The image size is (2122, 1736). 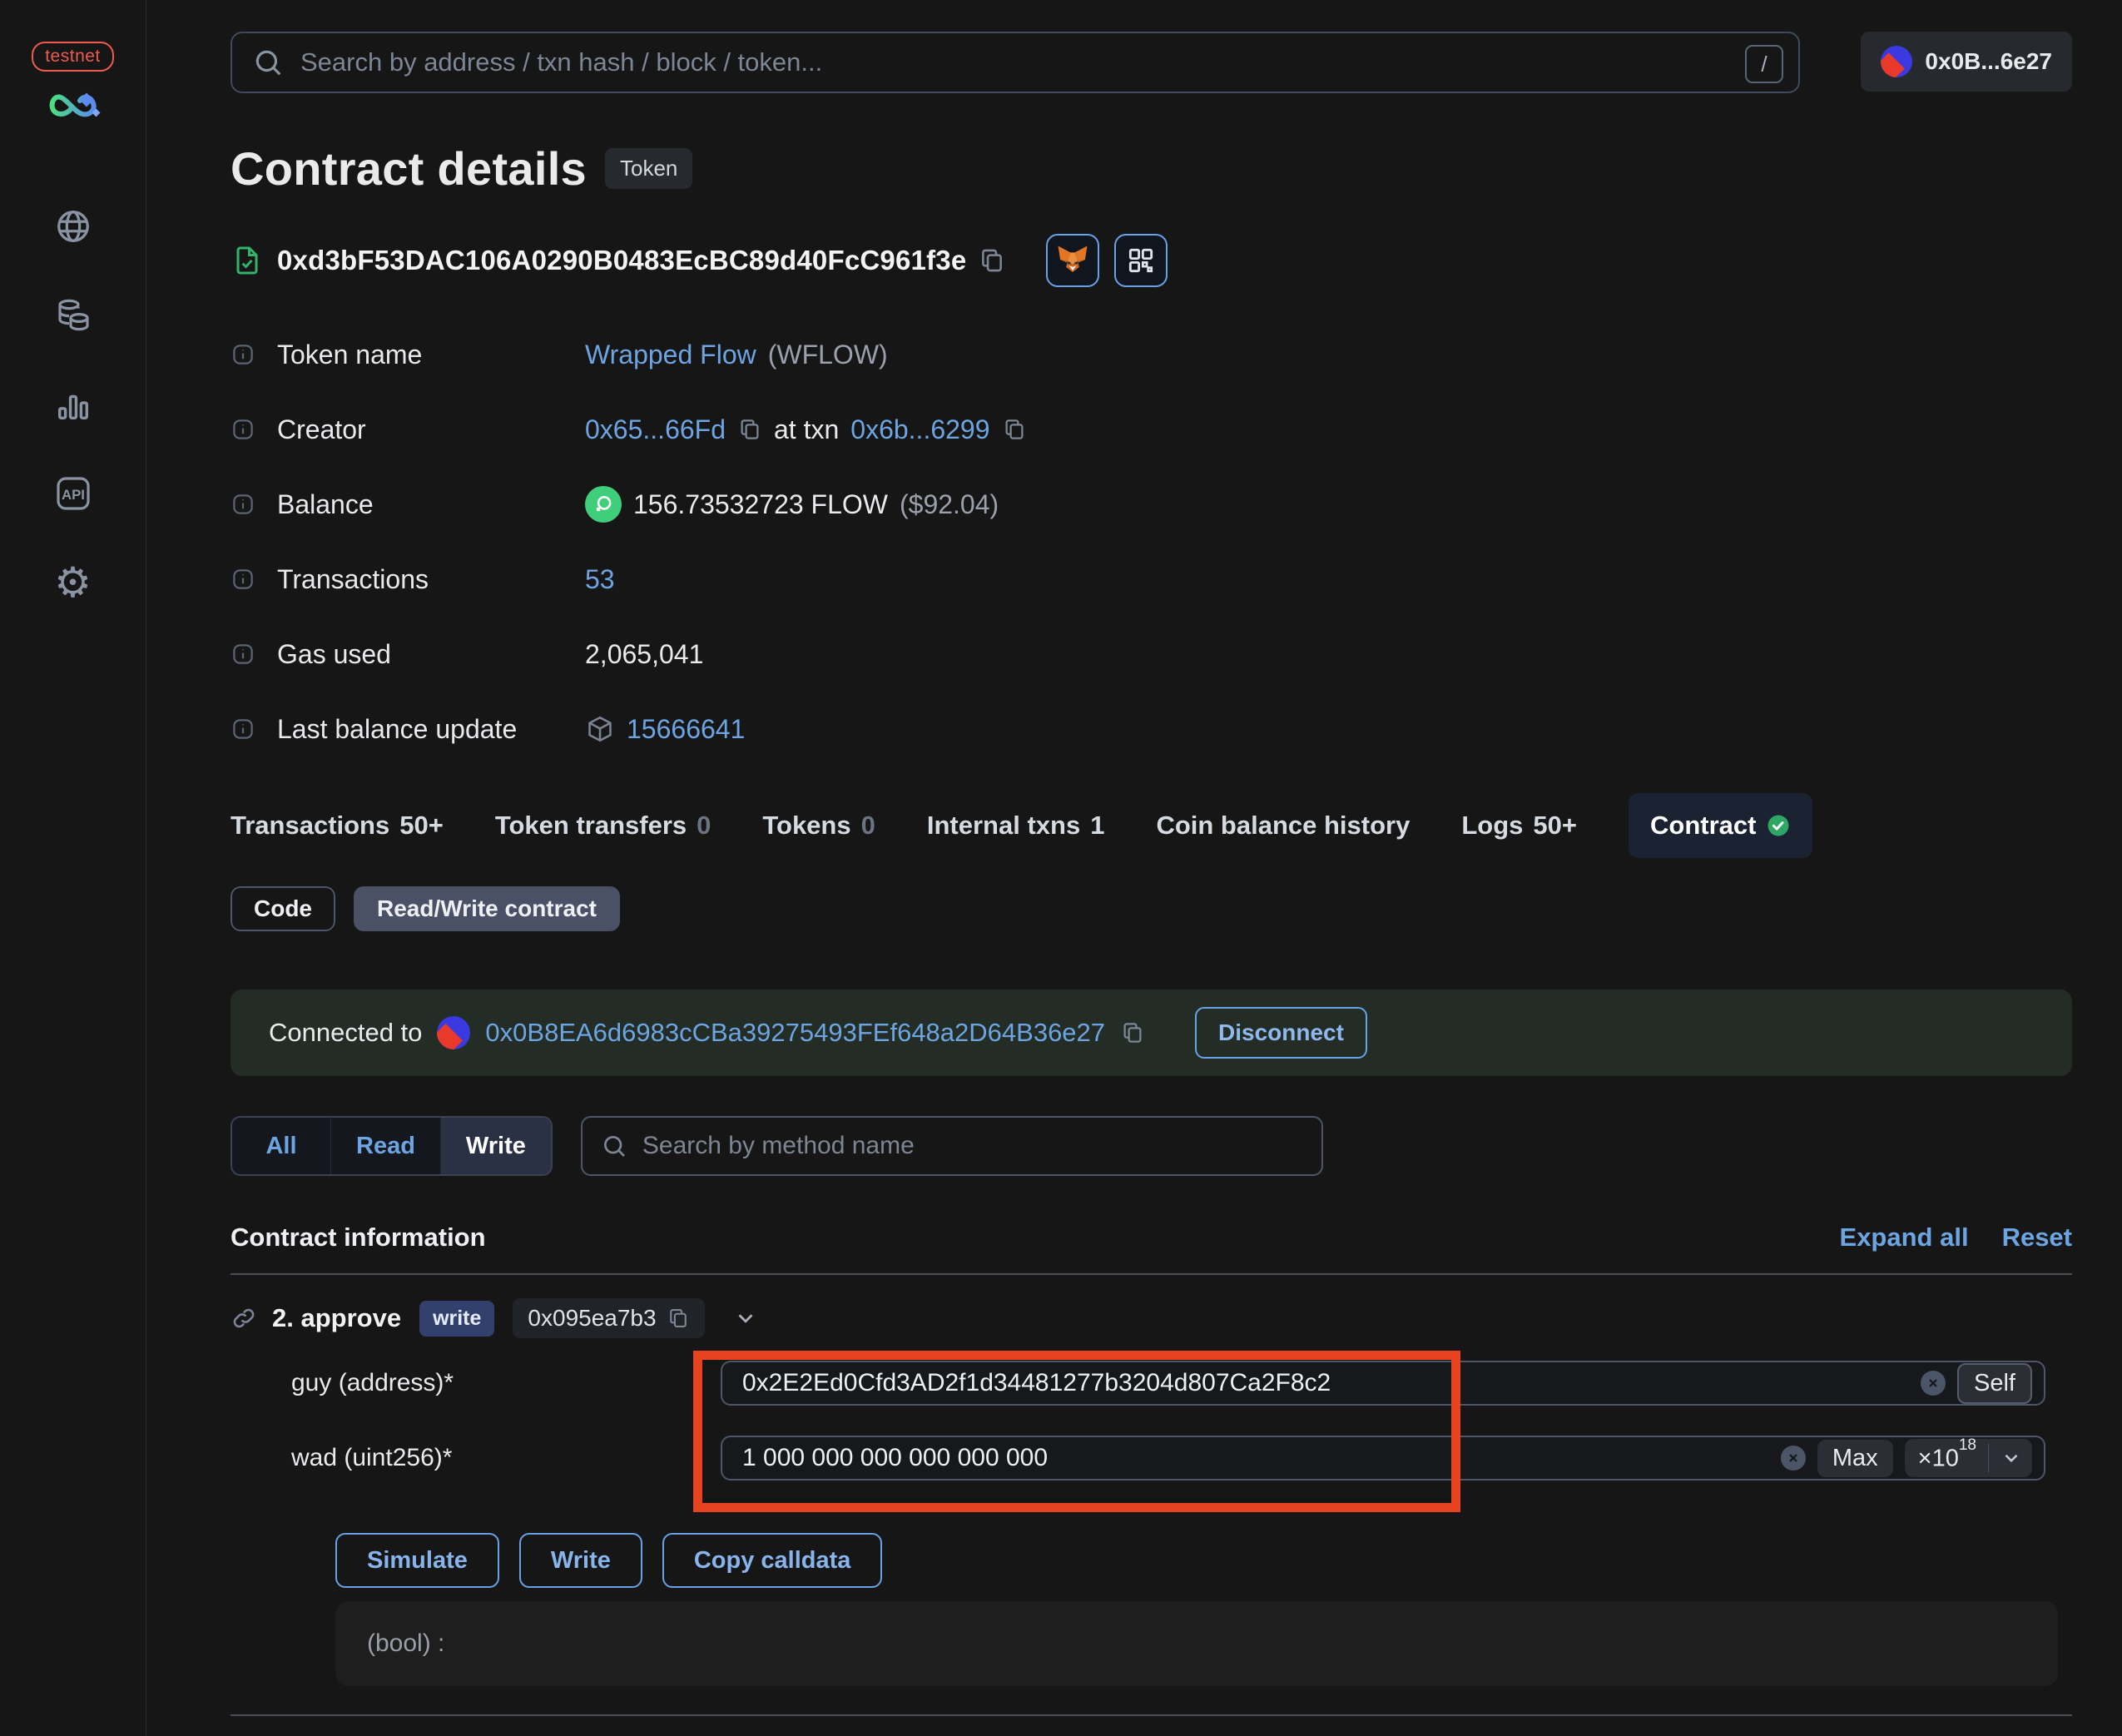 What do you see at coordinates (1039, 62) in the screenshot?
I see `search-input` at bounding box center [1039, 62].